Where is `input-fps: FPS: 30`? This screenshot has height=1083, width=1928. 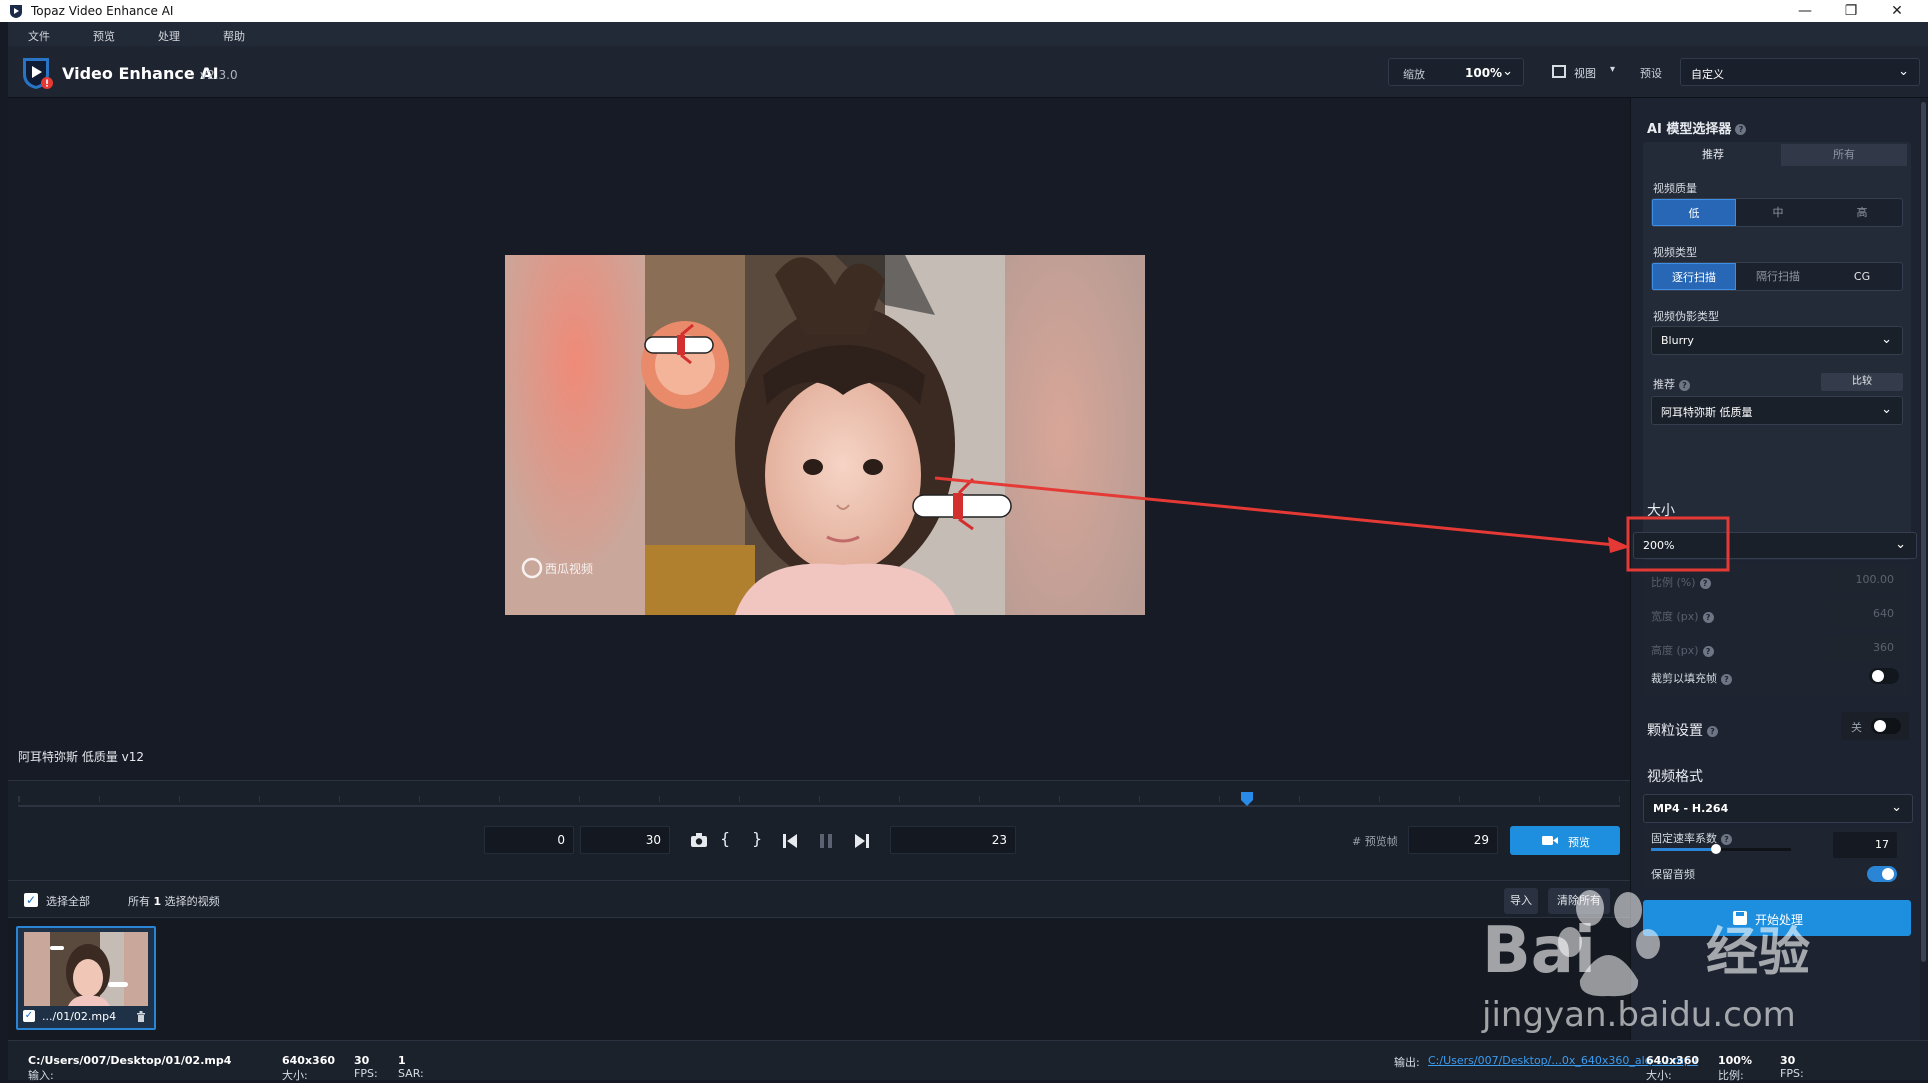
input-fps: FPS: 30 is located at coordinates (366, 1067).